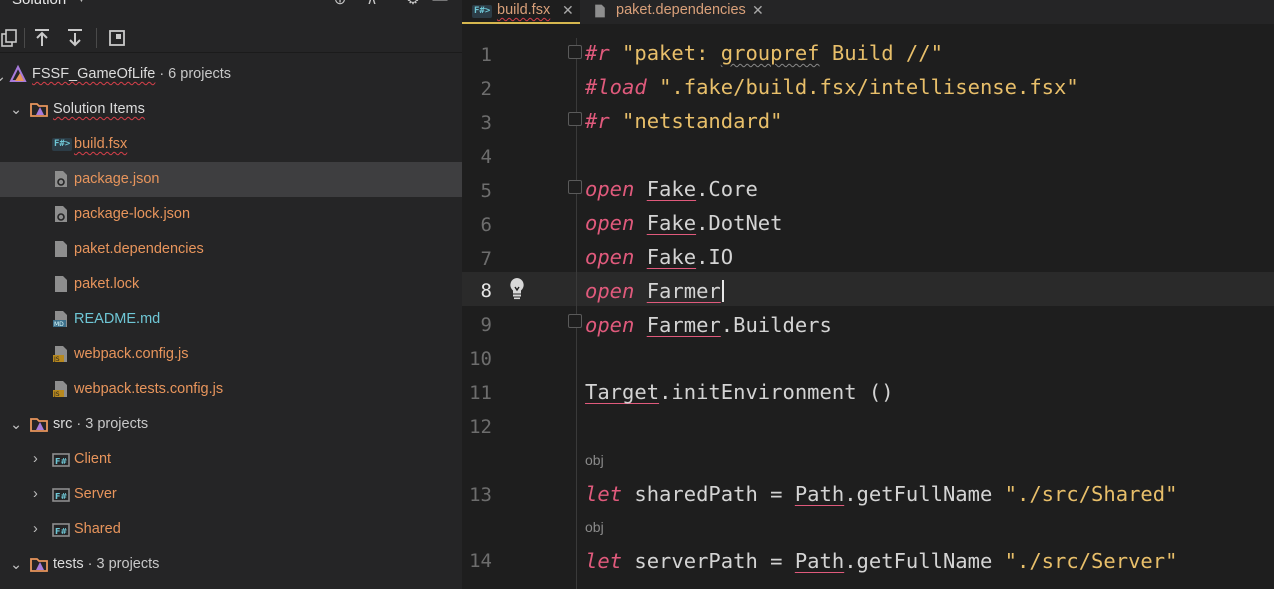 This screenshot has width=1274, height=589. I want to click on file-name: package.json, so click(117, 179).